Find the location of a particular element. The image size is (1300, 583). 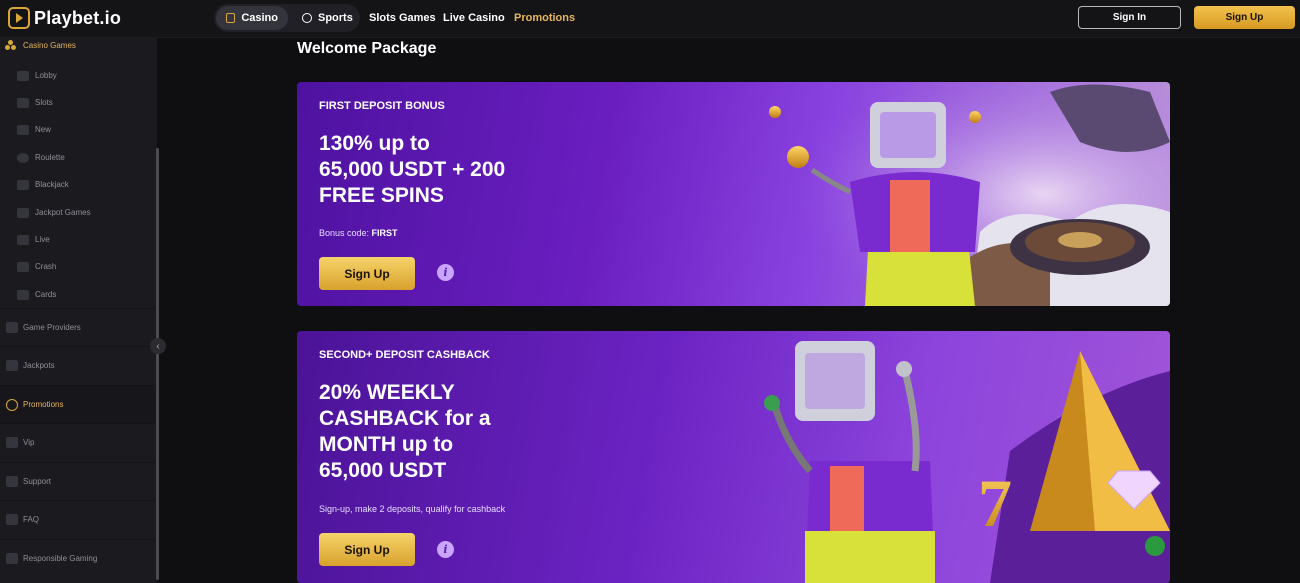

vip-icon is located at coordinates (12, 442).